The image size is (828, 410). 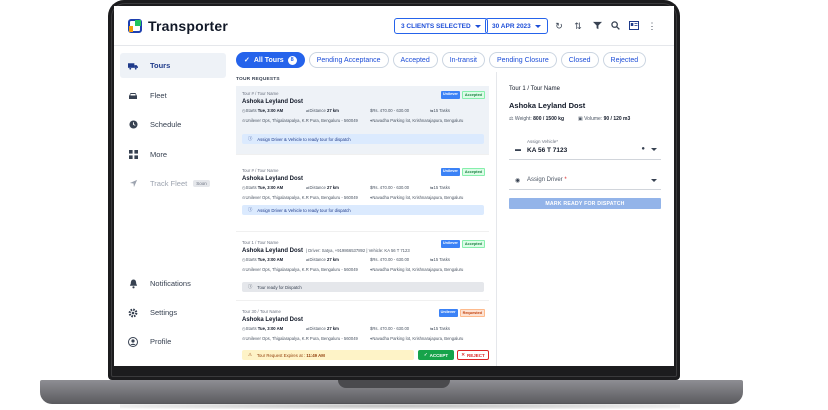 I want to click on refresh-icon: ↻, so click(x=559, y=26).